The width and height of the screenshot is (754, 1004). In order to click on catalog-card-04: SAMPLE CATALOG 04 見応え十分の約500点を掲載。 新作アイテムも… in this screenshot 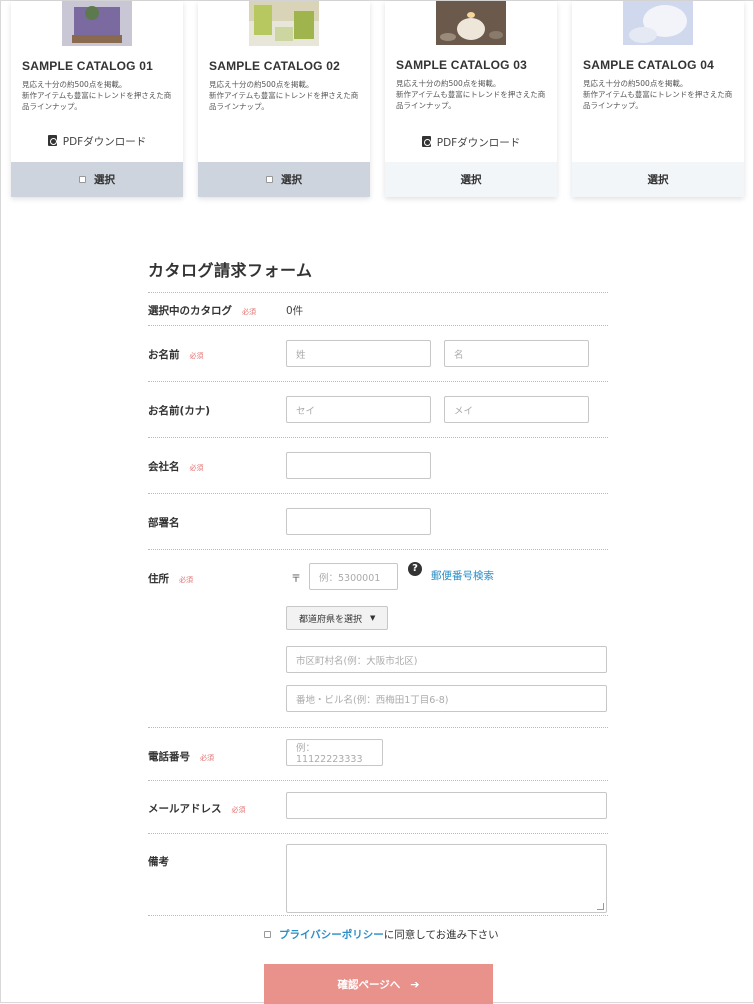, I will do `click(658, 99)`.